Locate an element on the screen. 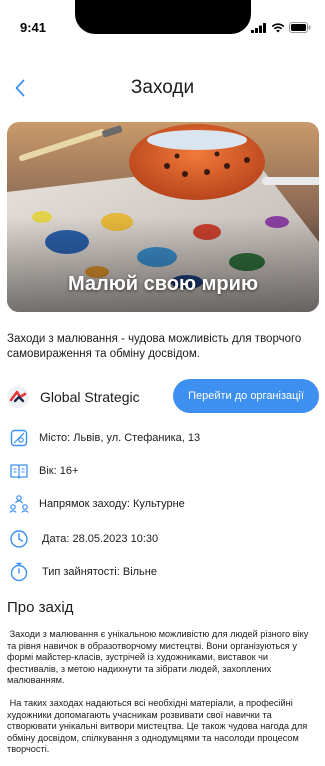 The height and width of the screenshot is (766, 325). date-text: Дата: 28.05.2023 10:30 is located at coordinates (100, 539).